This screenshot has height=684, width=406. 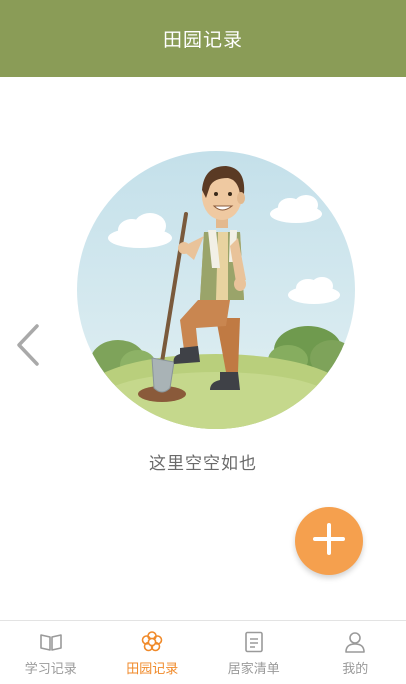 What do you see at coordinates (152, 642) in the screenshot?
I see `flower-icon` at bounding box center [152, 642].